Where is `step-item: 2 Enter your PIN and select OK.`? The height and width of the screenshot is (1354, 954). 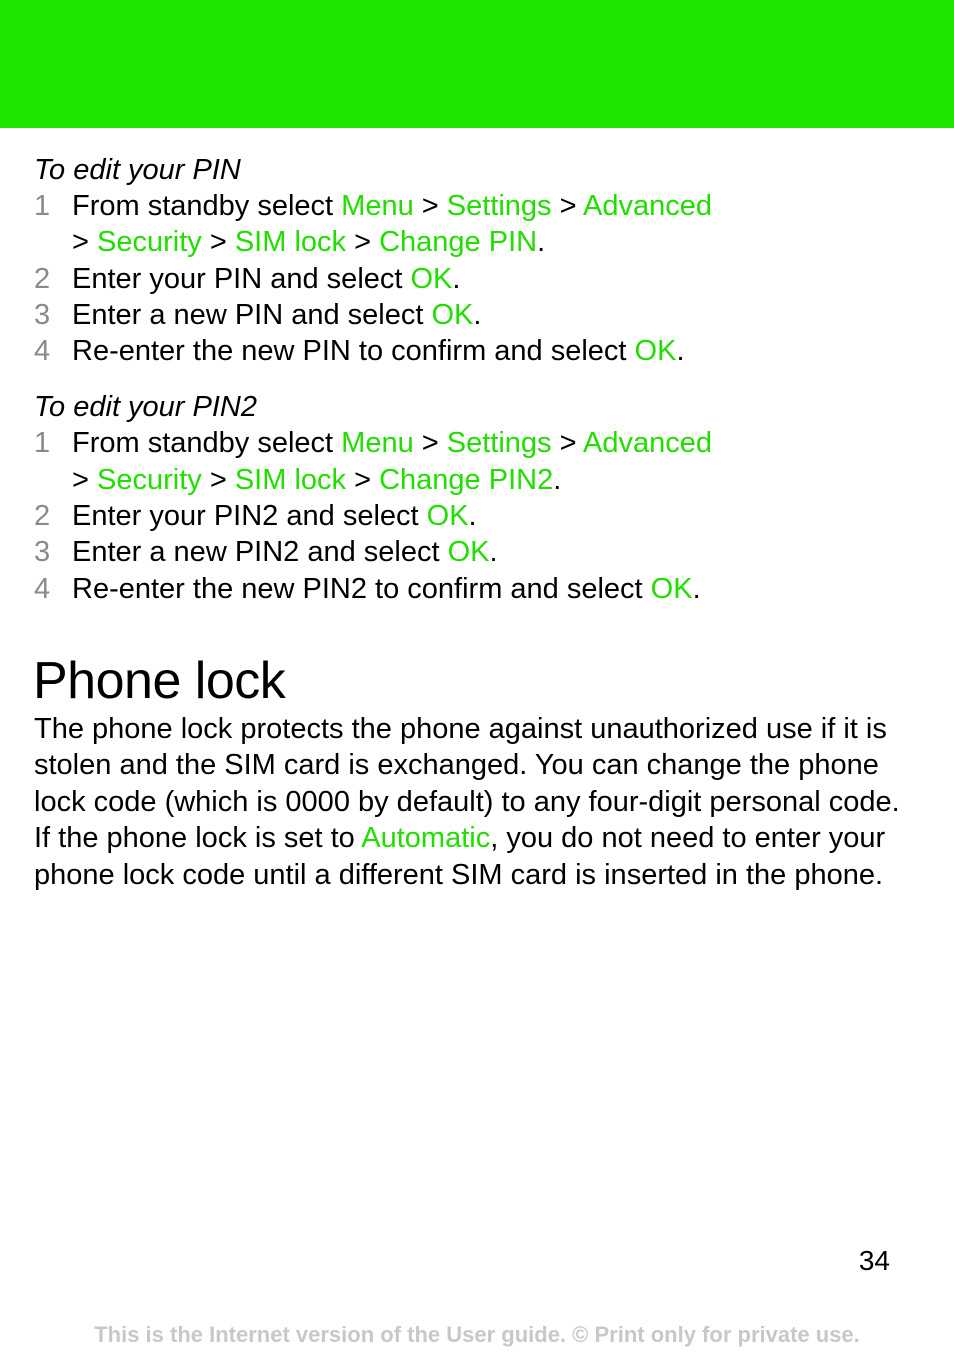
step-item: 2 Enter your PIN and select OK. is located at coordinates (479, 279).